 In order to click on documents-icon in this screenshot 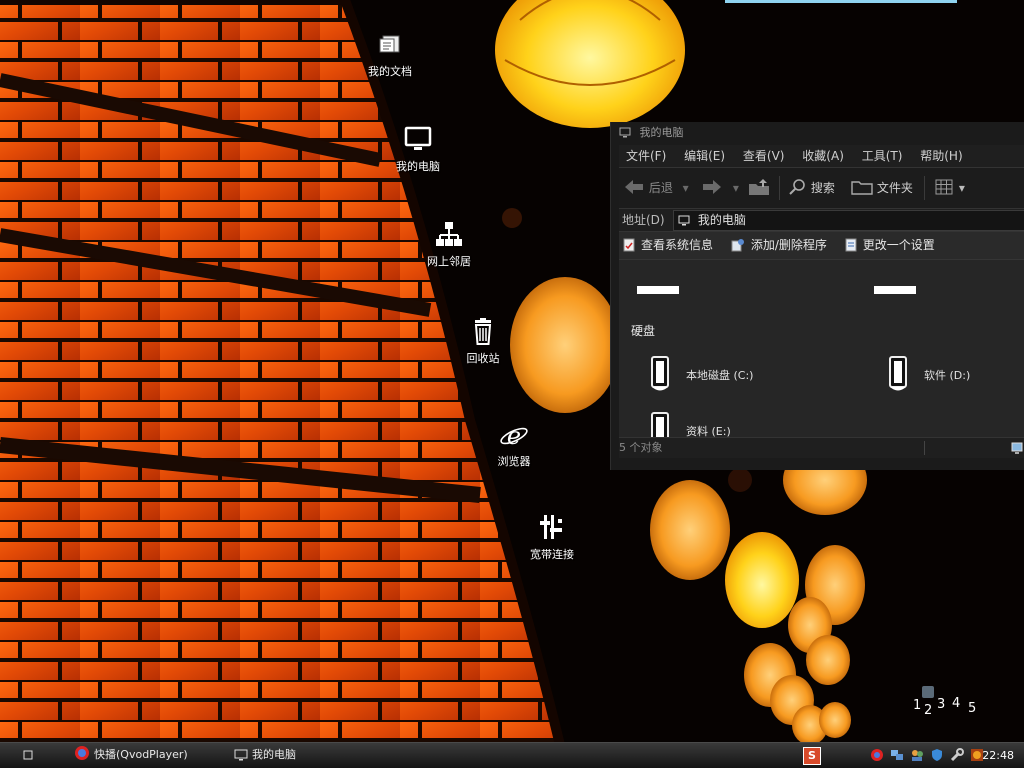, I will do `click(390, 45)`.